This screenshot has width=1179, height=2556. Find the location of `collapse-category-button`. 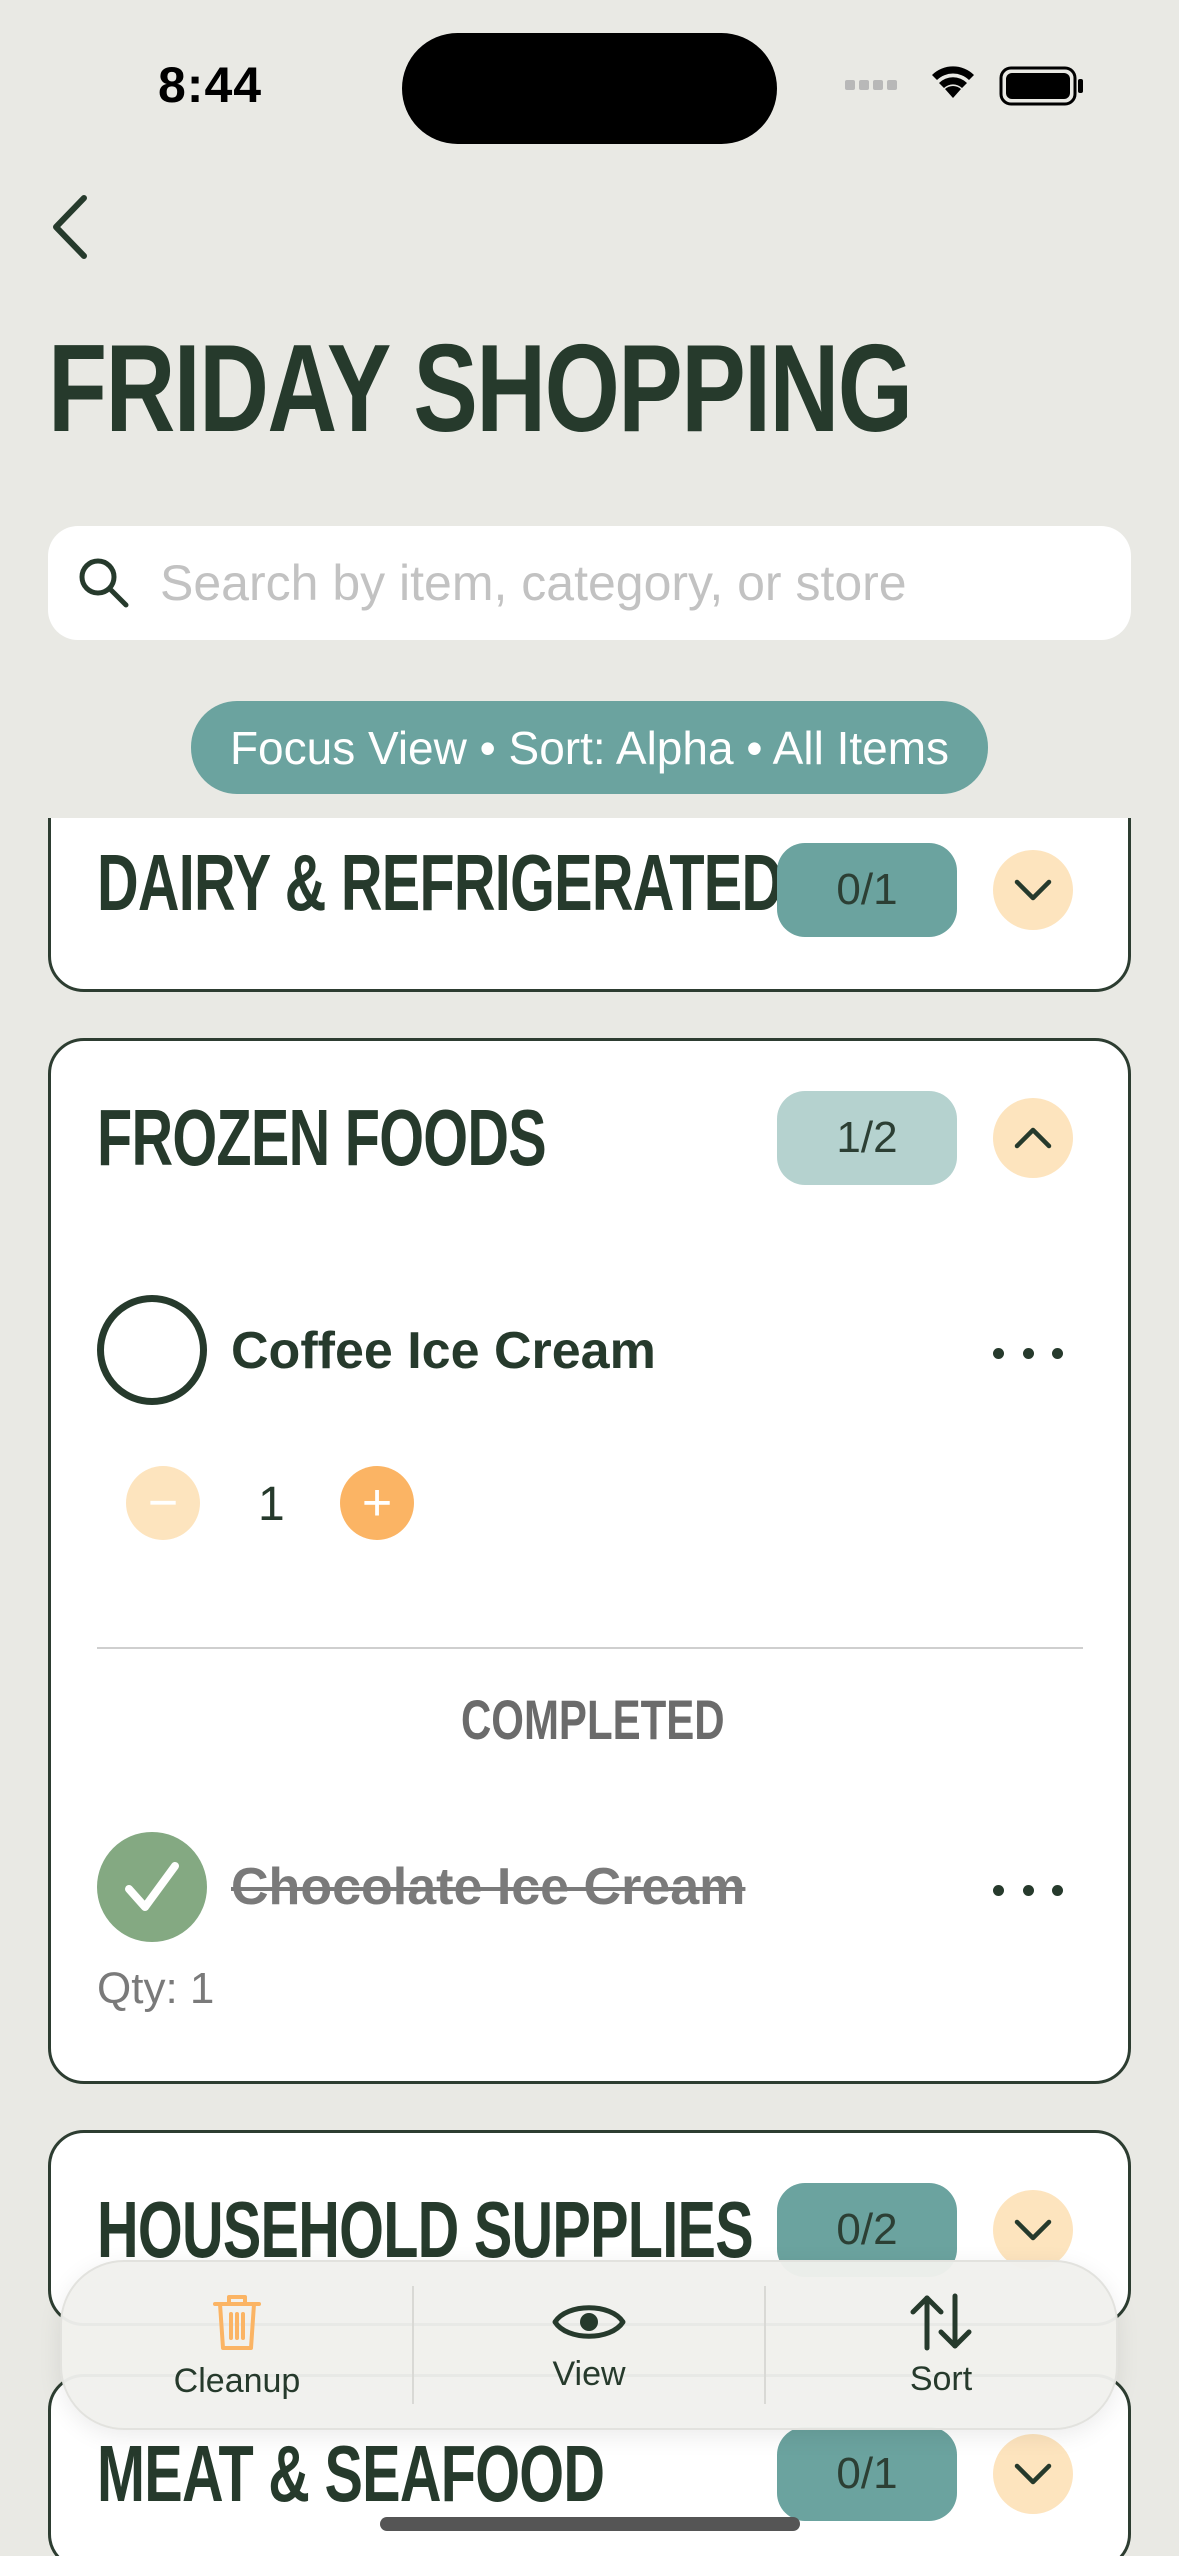

collapse-category-button is located at coordinates (1033, 1138).